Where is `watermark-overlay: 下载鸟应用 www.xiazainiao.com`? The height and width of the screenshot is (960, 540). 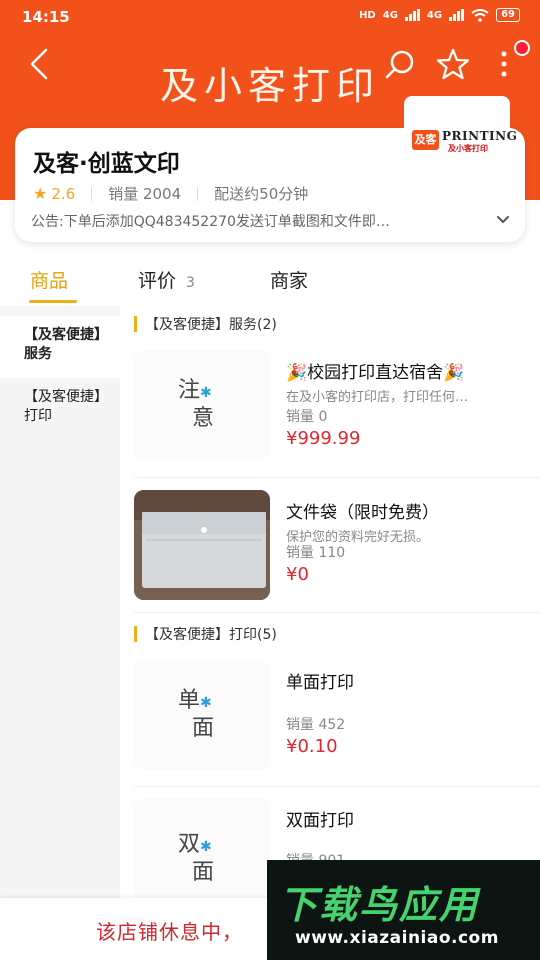 watermark-overlay: 下载鸟应用 www.xiazainiao.com is located at coordinates (403, 910).